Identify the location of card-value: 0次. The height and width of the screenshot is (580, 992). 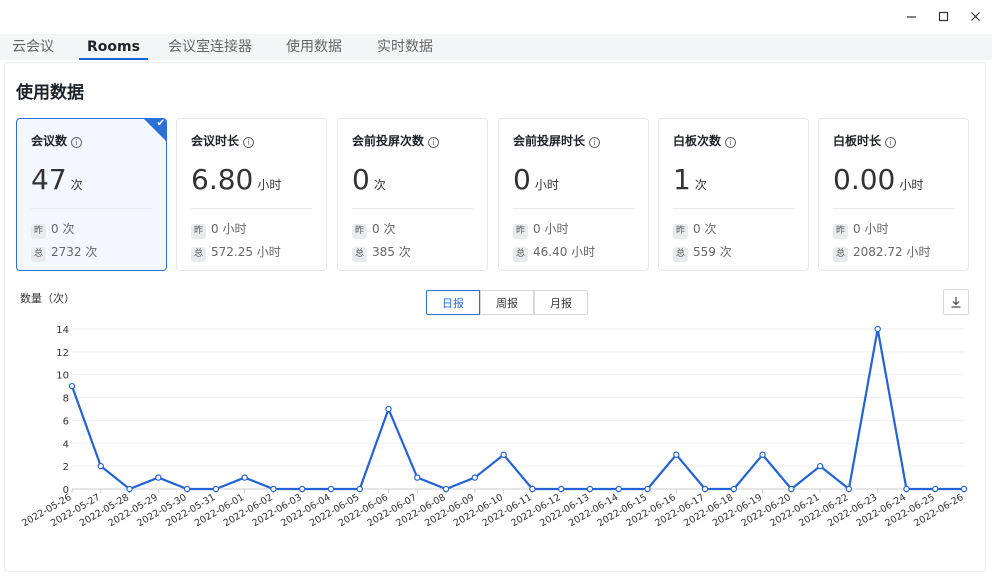
(369, 179).